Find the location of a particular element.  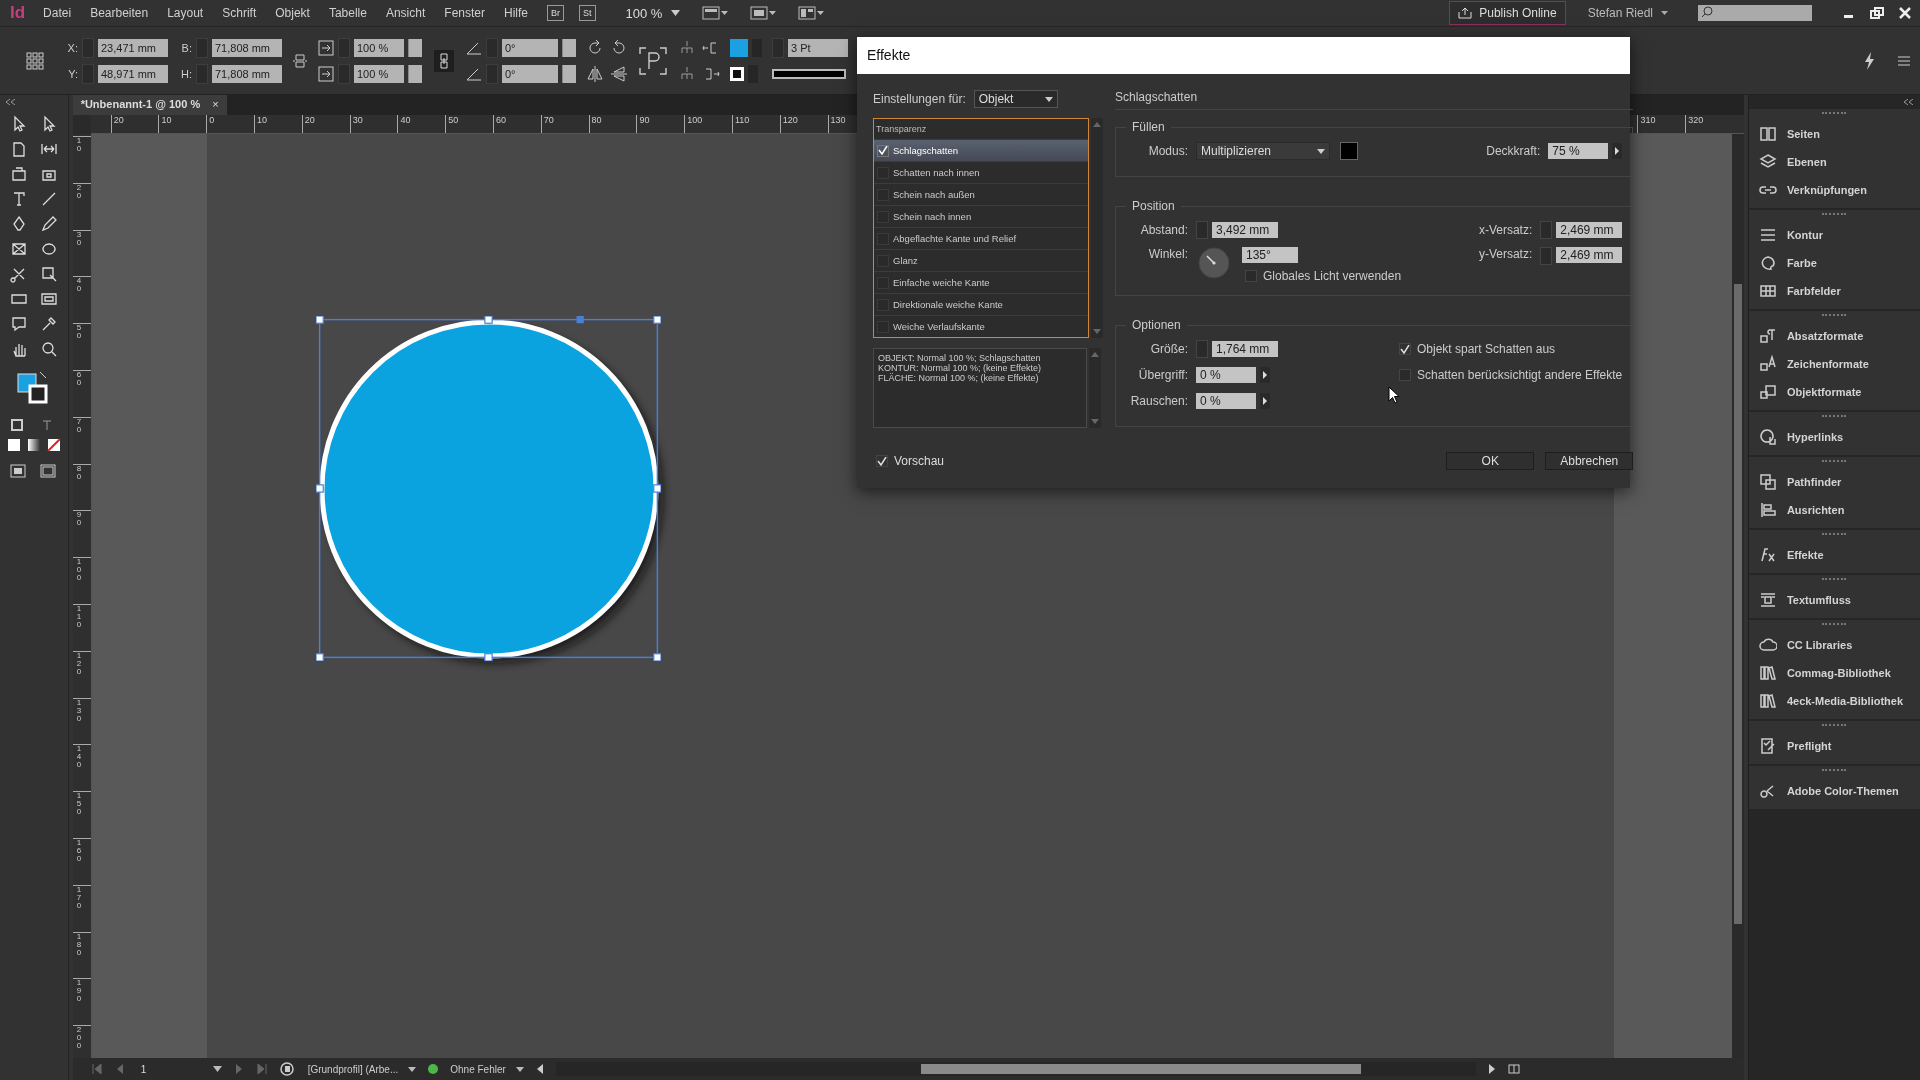

stroke-weight-field: 3 Pt is located at coordinates (818, 47).